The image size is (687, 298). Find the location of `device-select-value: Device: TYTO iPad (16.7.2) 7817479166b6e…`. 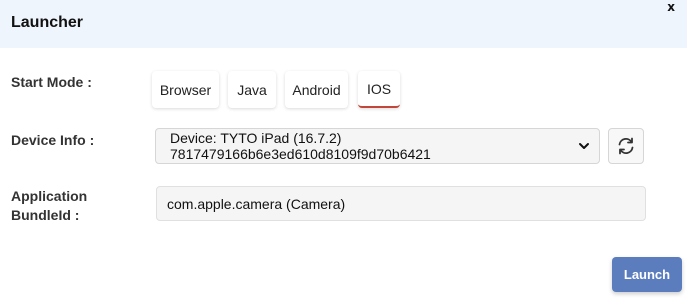

device-select-value: Device: TYTO iPad (16.7.2) 7817479166b6e… is located at coordinates (300, 146).